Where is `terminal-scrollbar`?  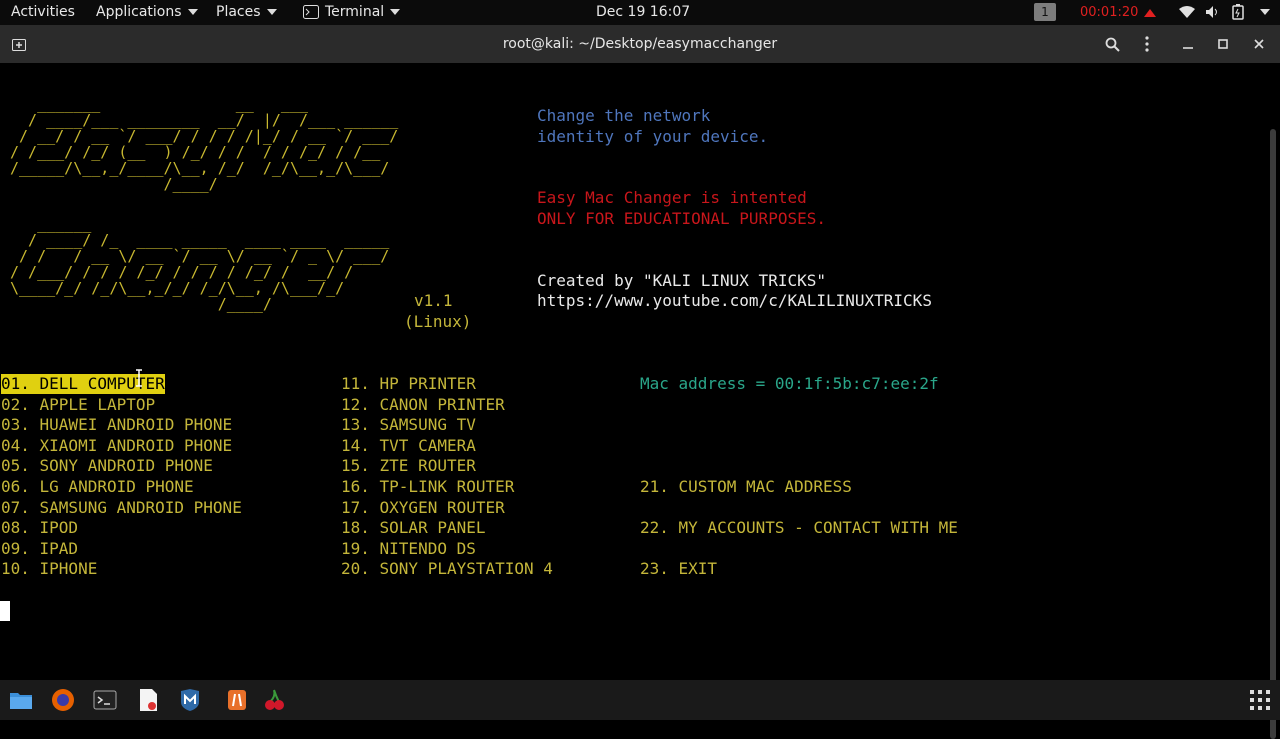 terminal-scrollbar is located at coordinates (1273, 434).